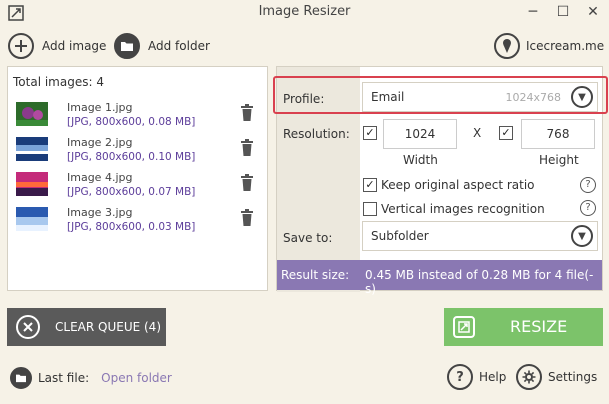  I want to click on plus-icon, so click(21, 46).